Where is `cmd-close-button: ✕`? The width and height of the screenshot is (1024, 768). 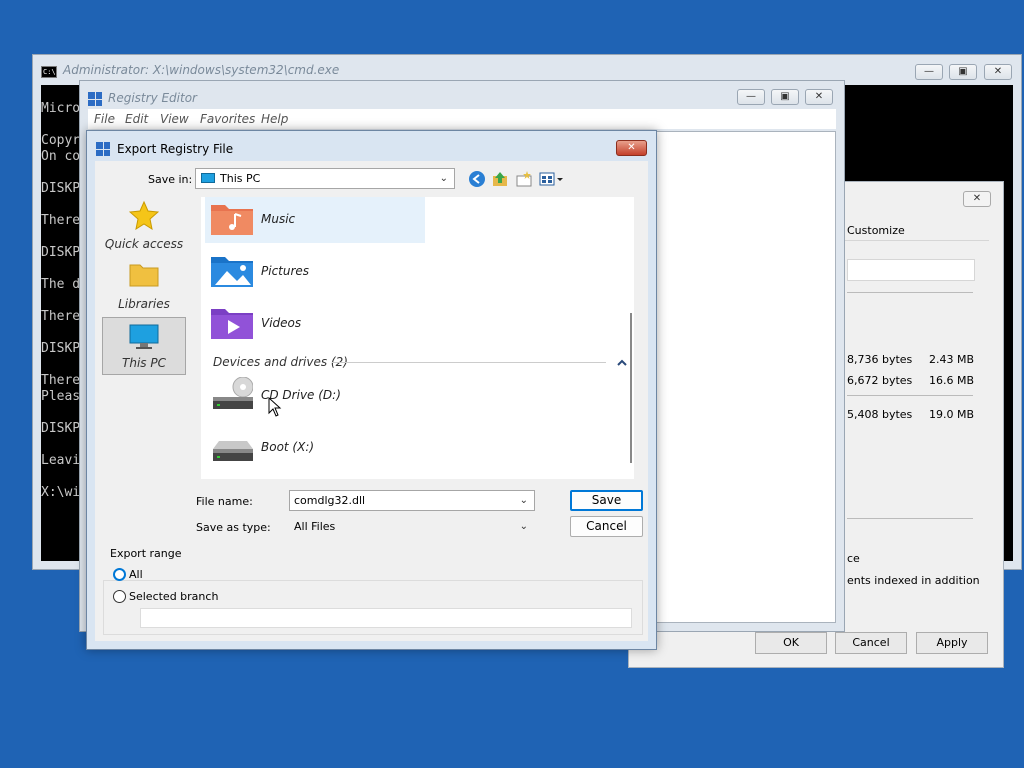 cmd-close-button: ✕ is located at coordinates (998, 72).